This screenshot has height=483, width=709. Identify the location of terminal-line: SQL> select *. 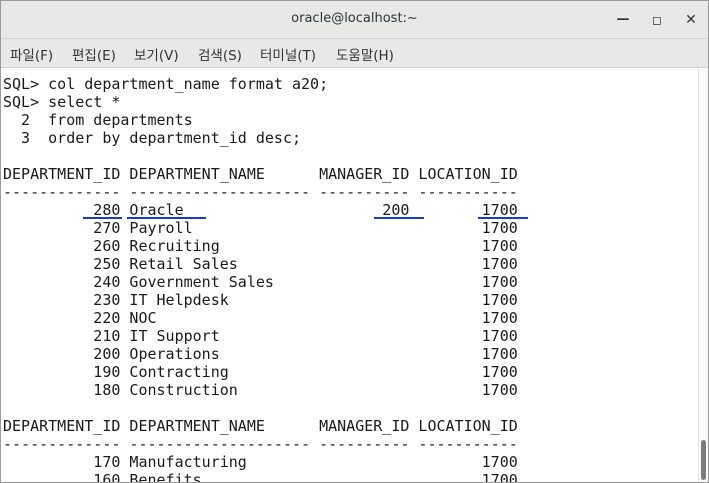
(62, 102).